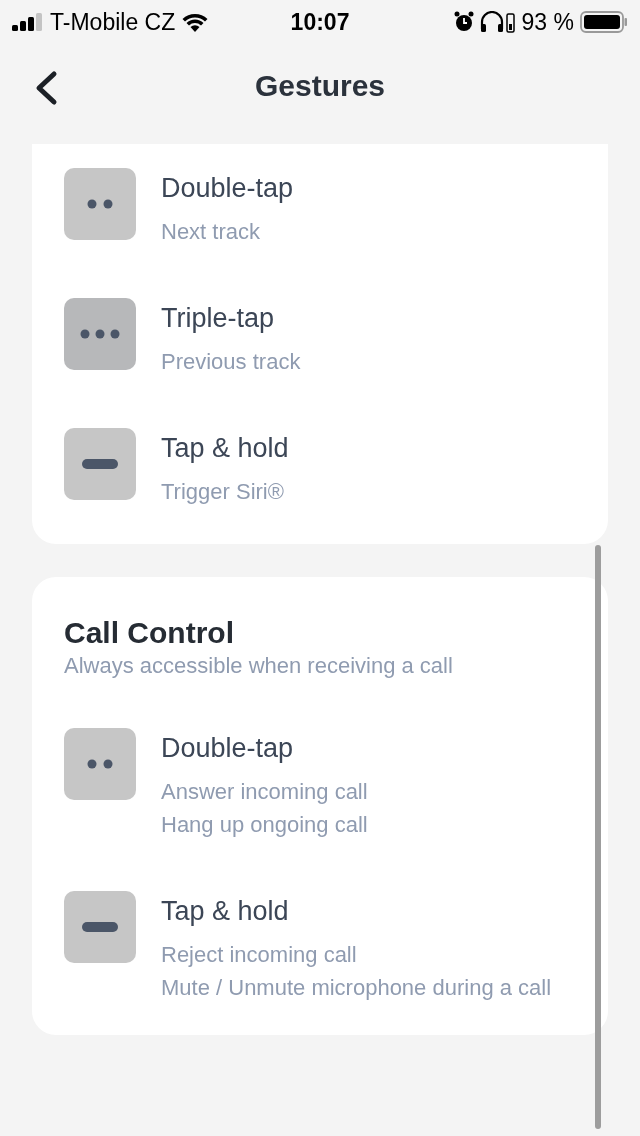  What do you see at coordinates (356, 988) in the screenshot?
I see `gesture-action: Mute / Unmute microphone during a call` at bounding box center [356, 988].